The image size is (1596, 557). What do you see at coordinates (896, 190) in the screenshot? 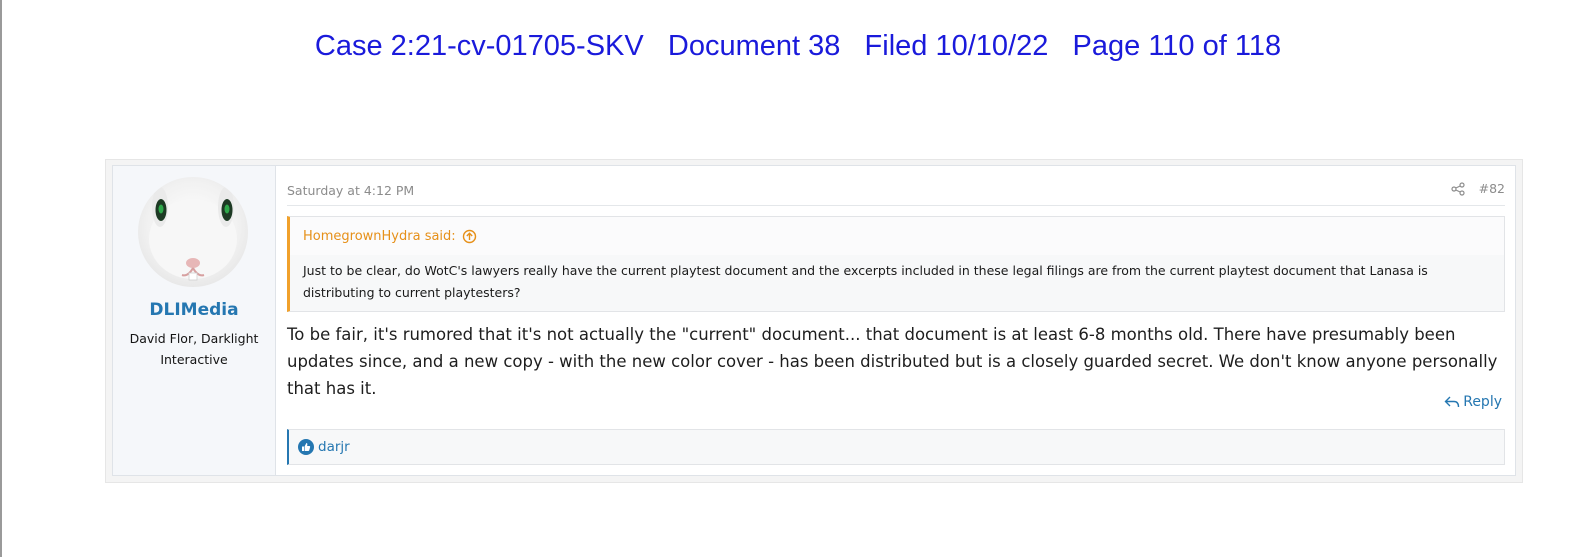
I see `post-meta: Saturday at 4:12 PM #82` at bounding box center [896, 190].